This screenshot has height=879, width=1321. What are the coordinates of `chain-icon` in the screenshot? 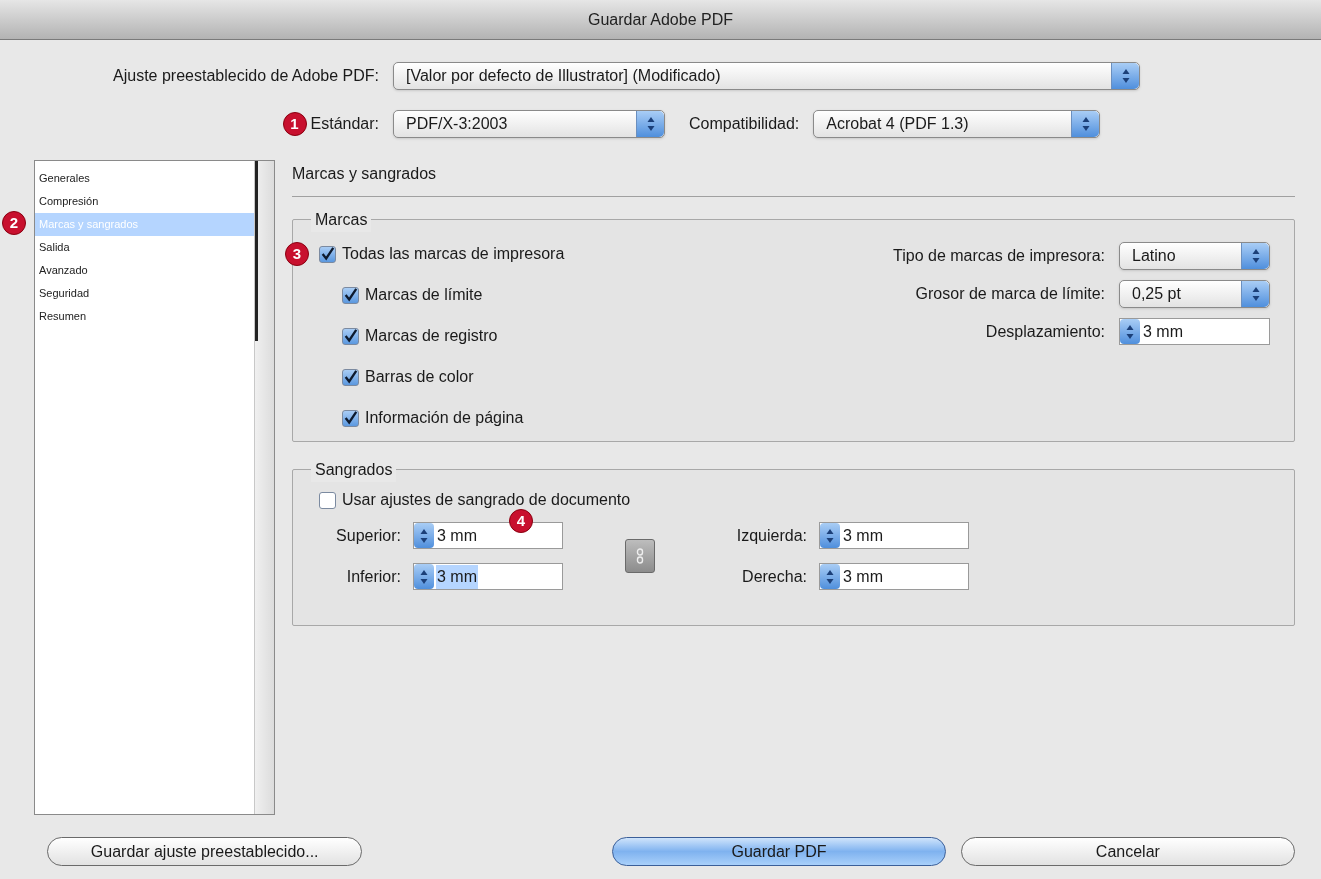 It's located at (640, 556).